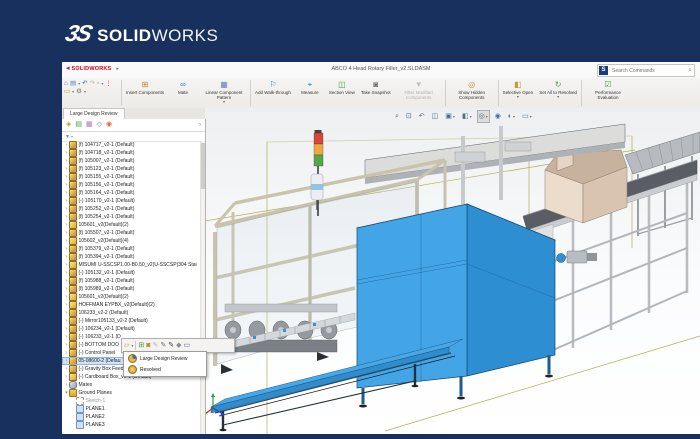 The image size is (700, 439). I want to click on search-commands-box: S ⌕, so click(646, 70).